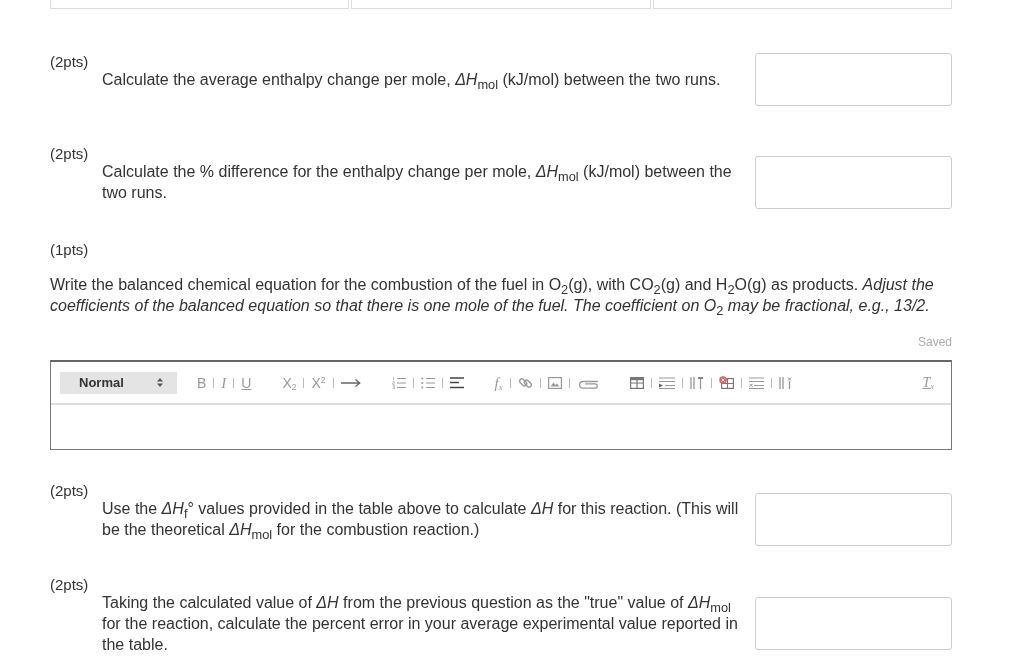 The image size is (1024, 670). What do you see at coordinates (498, 382) in the screenshot?
I see `formula-button: f$_{x}$` at bounding box center [498, 382].